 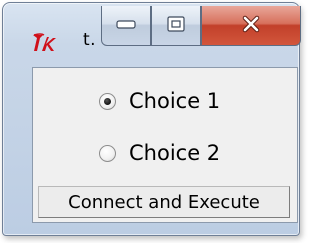 I want to click on caption-buttons, so click(x=201, y=26).